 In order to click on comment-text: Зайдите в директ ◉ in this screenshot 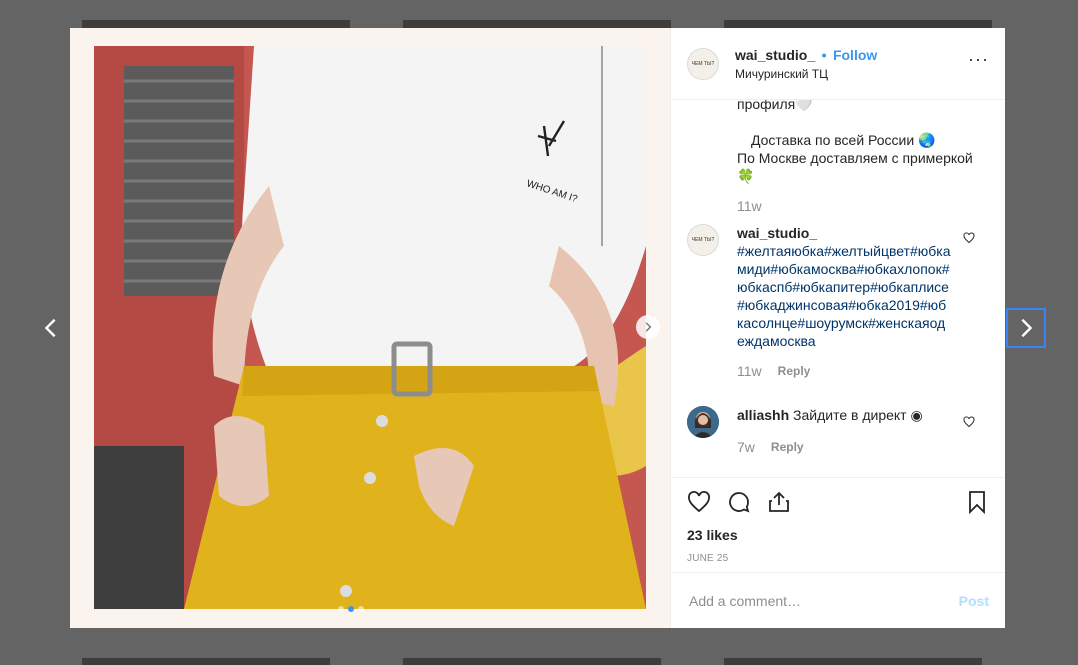, I will do `click(858, 415)`.